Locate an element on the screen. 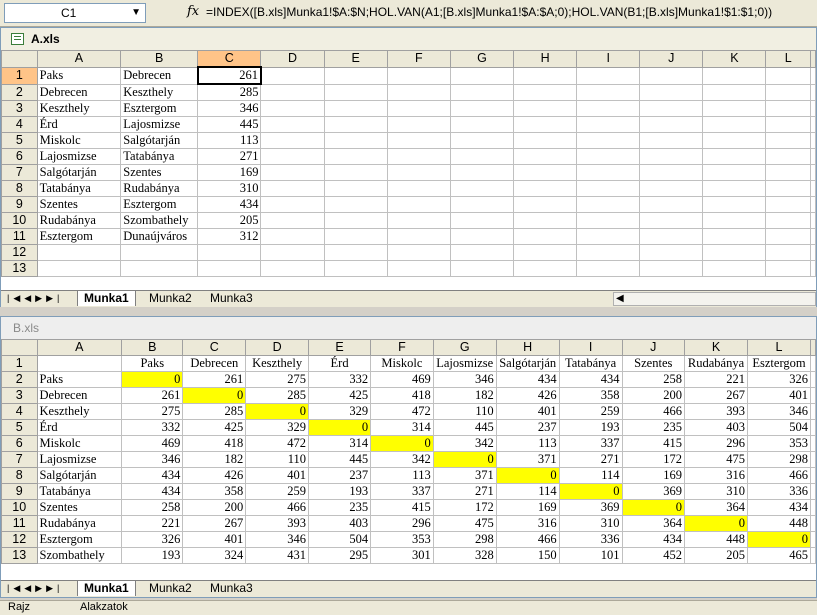 This screenshot has height=615, width=817. cell: 426 is located at coordinates (214, 475).